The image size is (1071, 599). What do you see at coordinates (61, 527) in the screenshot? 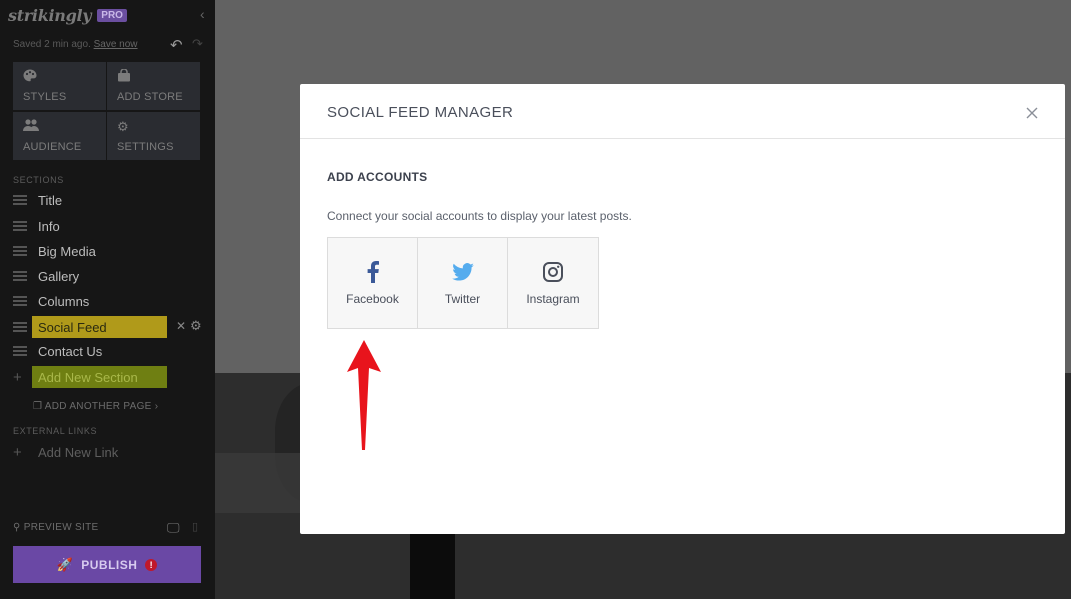
I see `preview-label: PREVIEW SITE` at bounding box center [61, 527].